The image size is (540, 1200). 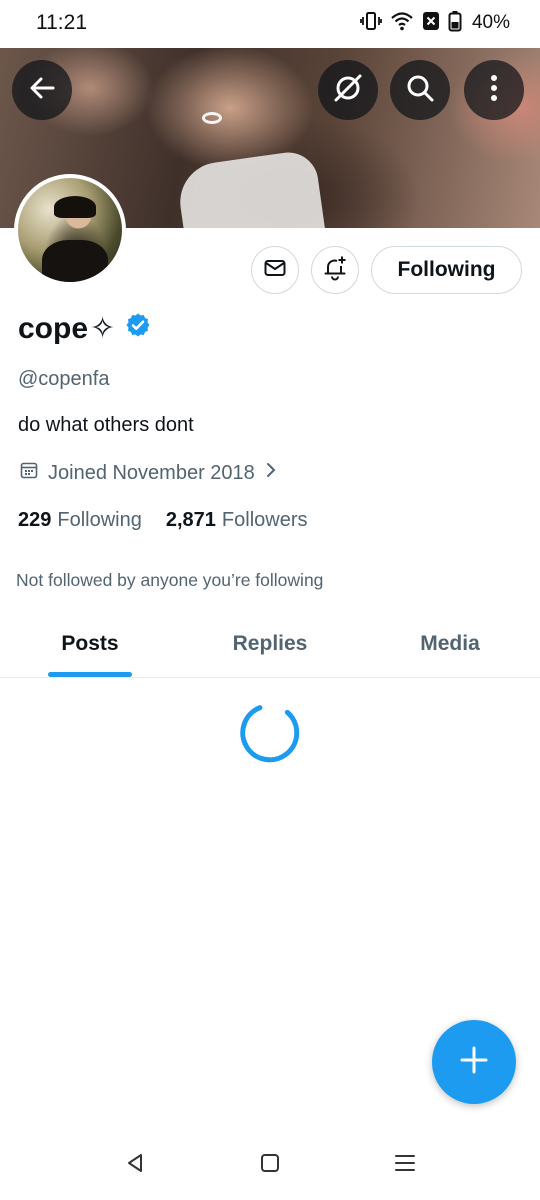 I want to click on loading-spinner-icon, so click(x=270, y=733).